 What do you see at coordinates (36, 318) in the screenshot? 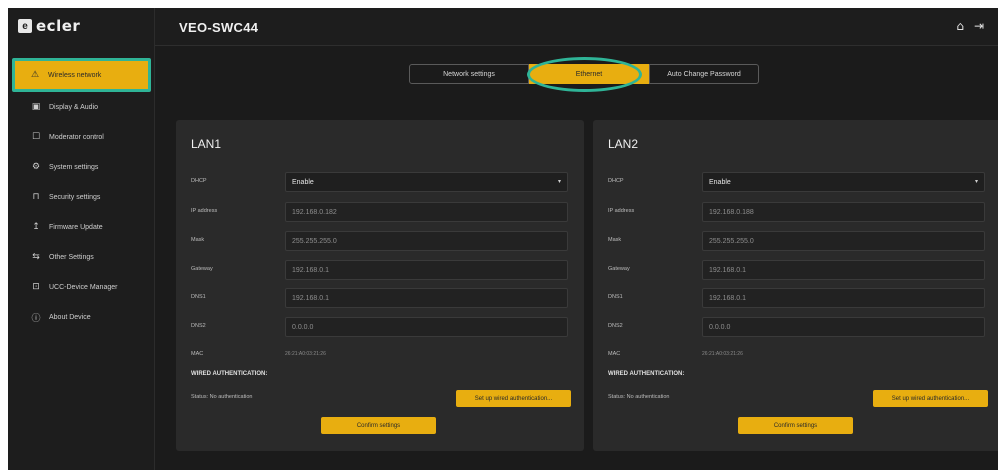
I see `info-icon: ⓘ` at bounding box center [36, 318].